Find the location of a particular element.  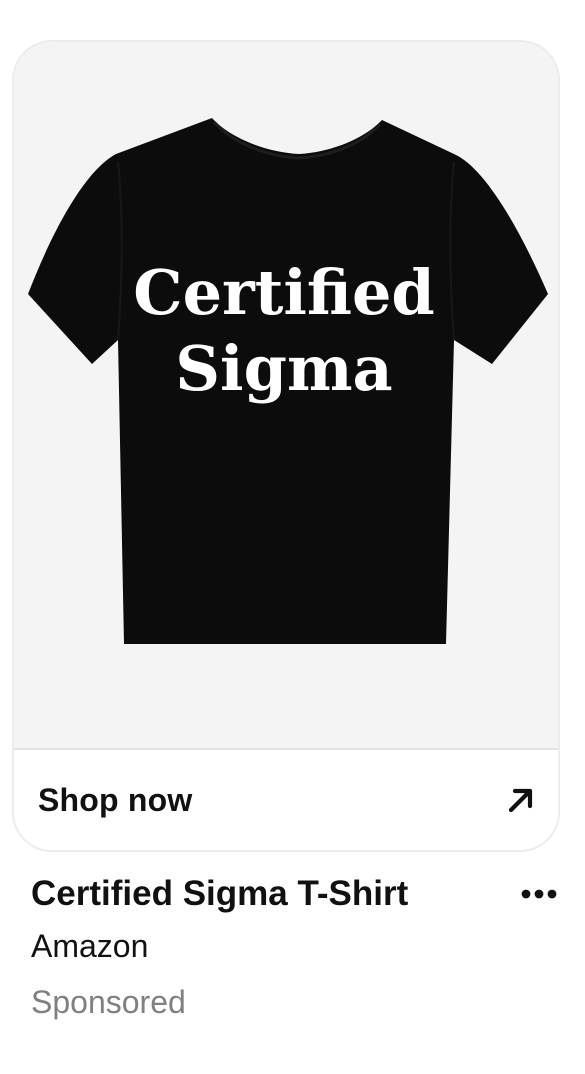

sponsored-label: Sponsored is located at coordinates (108, 1002).